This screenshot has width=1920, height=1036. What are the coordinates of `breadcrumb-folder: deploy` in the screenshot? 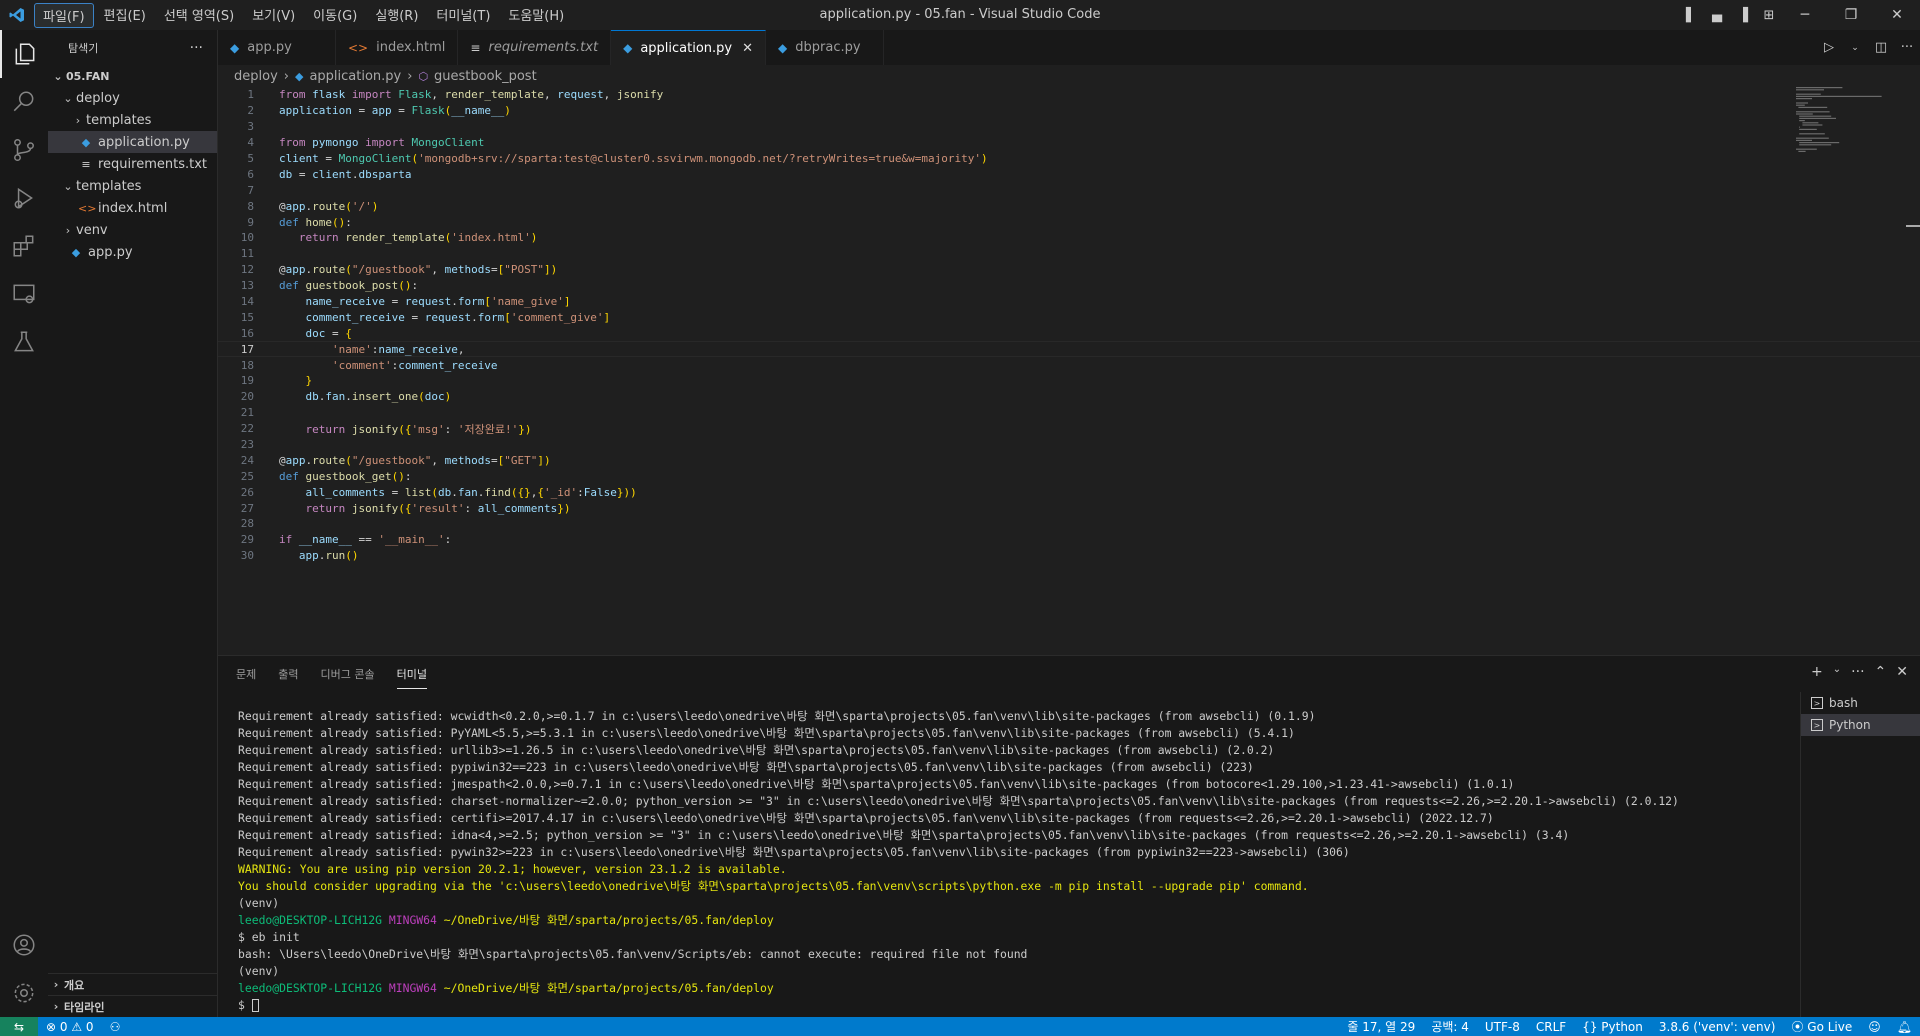 It's located at (256, 76).